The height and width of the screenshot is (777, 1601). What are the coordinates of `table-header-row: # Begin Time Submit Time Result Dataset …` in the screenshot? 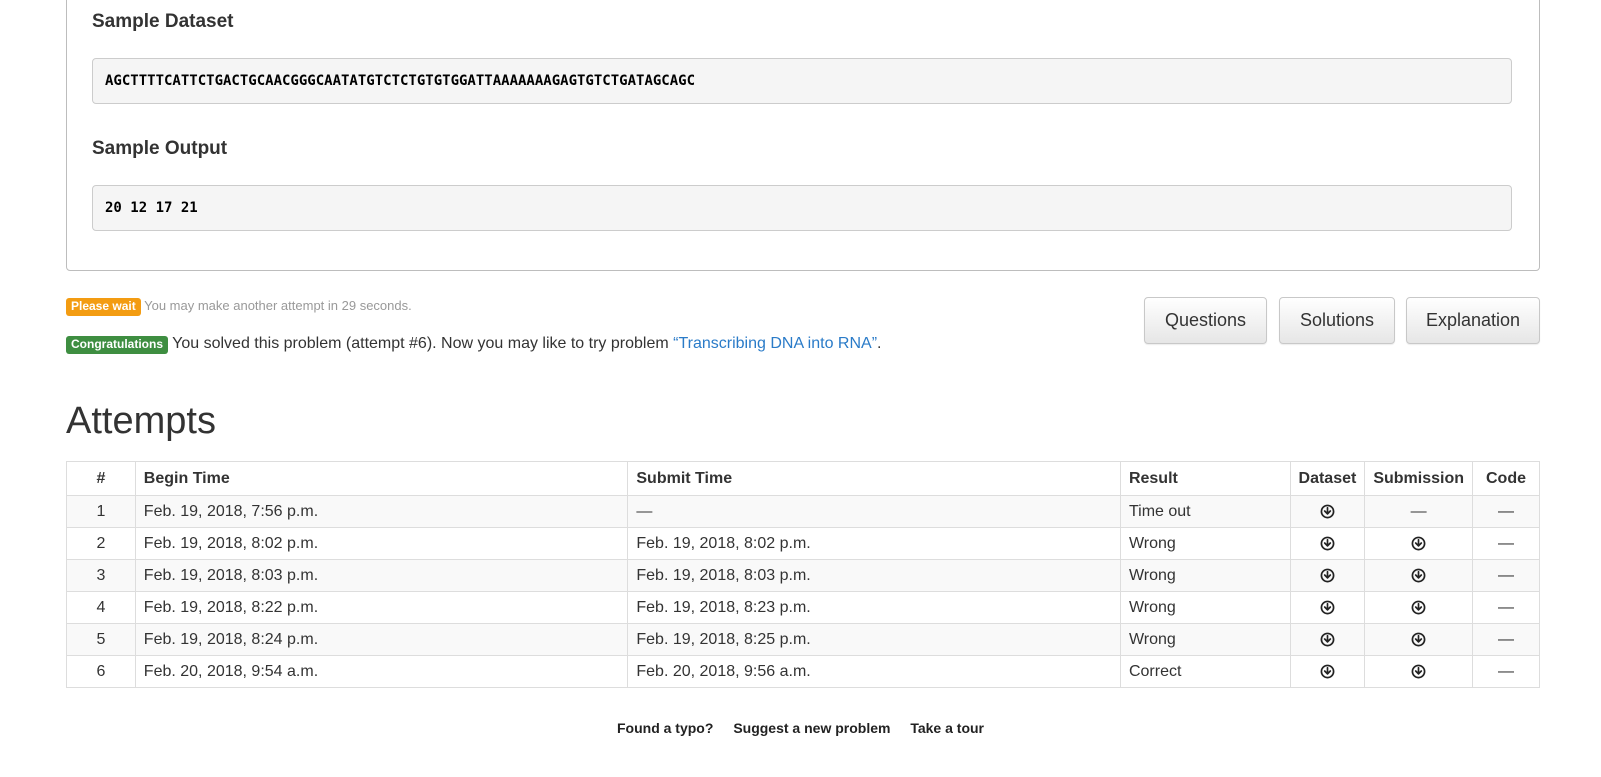 It's located at (803, 478).